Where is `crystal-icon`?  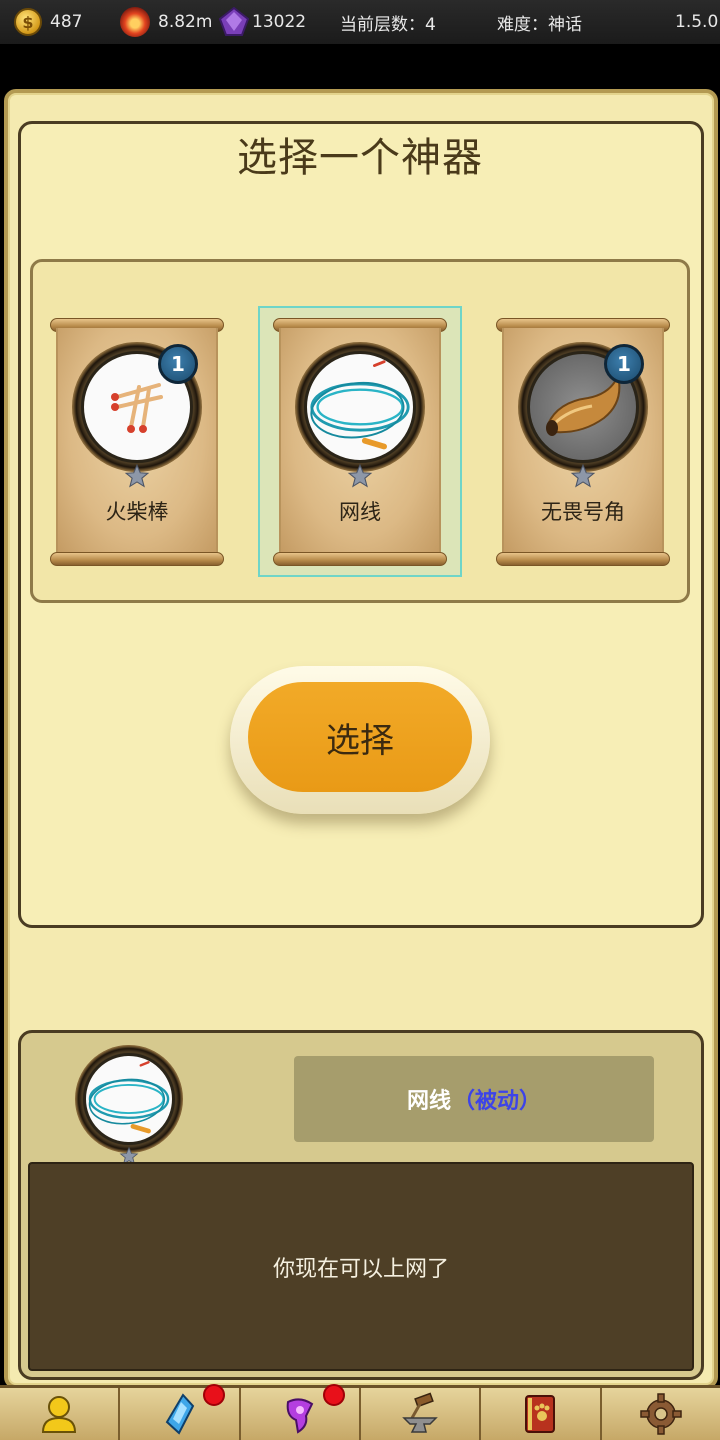 crystal-icon is located at coordinates (180, 1414).